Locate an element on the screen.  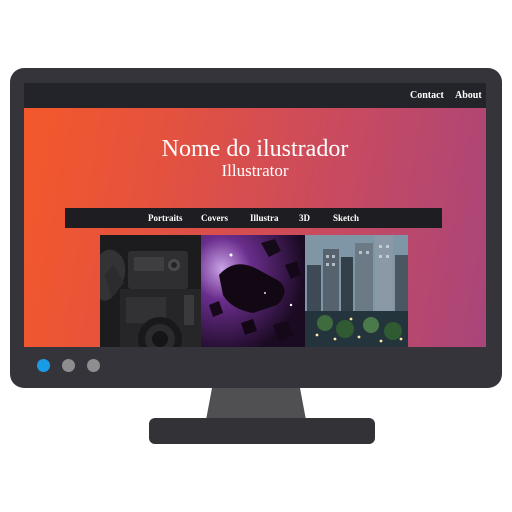
gallery-image-city is located at coordinates (356, 291).